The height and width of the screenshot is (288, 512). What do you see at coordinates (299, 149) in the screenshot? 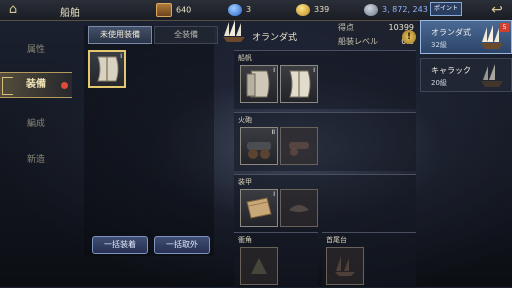
I see `cannon-placeholder-icon` at bounding box center [299, 149].